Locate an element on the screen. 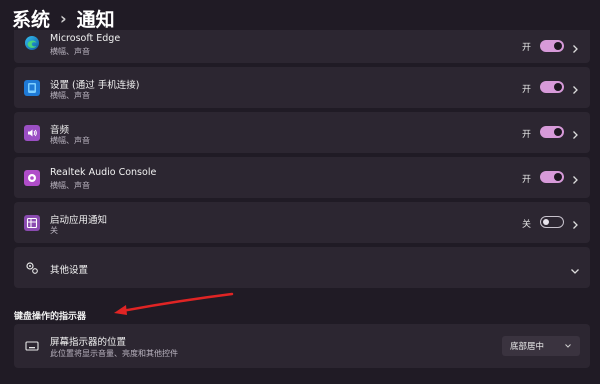 This screenshot has height=384, width=600. row-title: 音频 is located at coordinates (60, 130).